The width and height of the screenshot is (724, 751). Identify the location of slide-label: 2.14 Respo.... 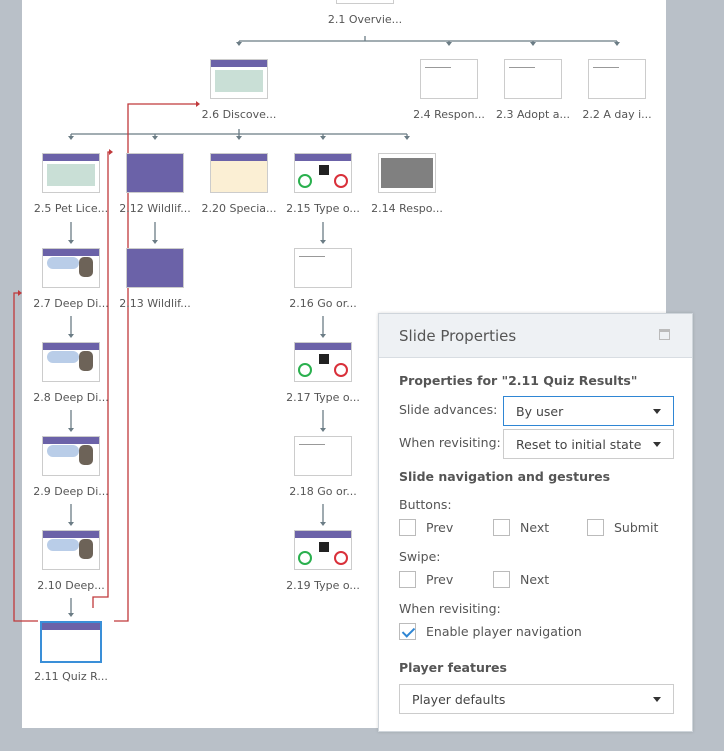
(407, 208).